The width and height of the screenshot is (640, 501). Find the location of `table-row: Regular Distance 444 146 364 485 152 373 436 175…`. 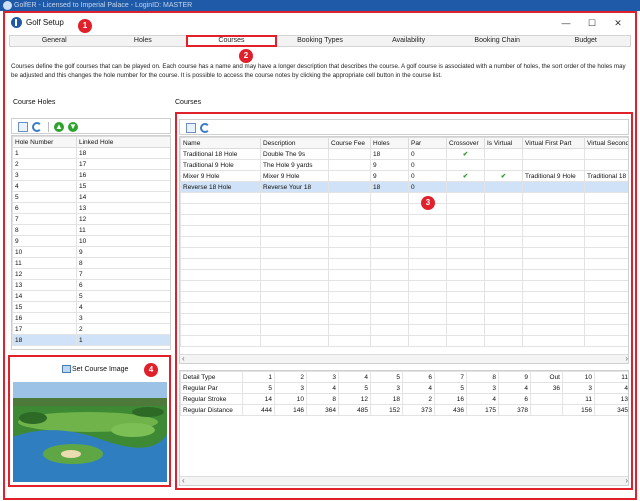

table-row: Regular Distance 444 146 364 485 152 373 436 175… is located at coordinates (404, 410).